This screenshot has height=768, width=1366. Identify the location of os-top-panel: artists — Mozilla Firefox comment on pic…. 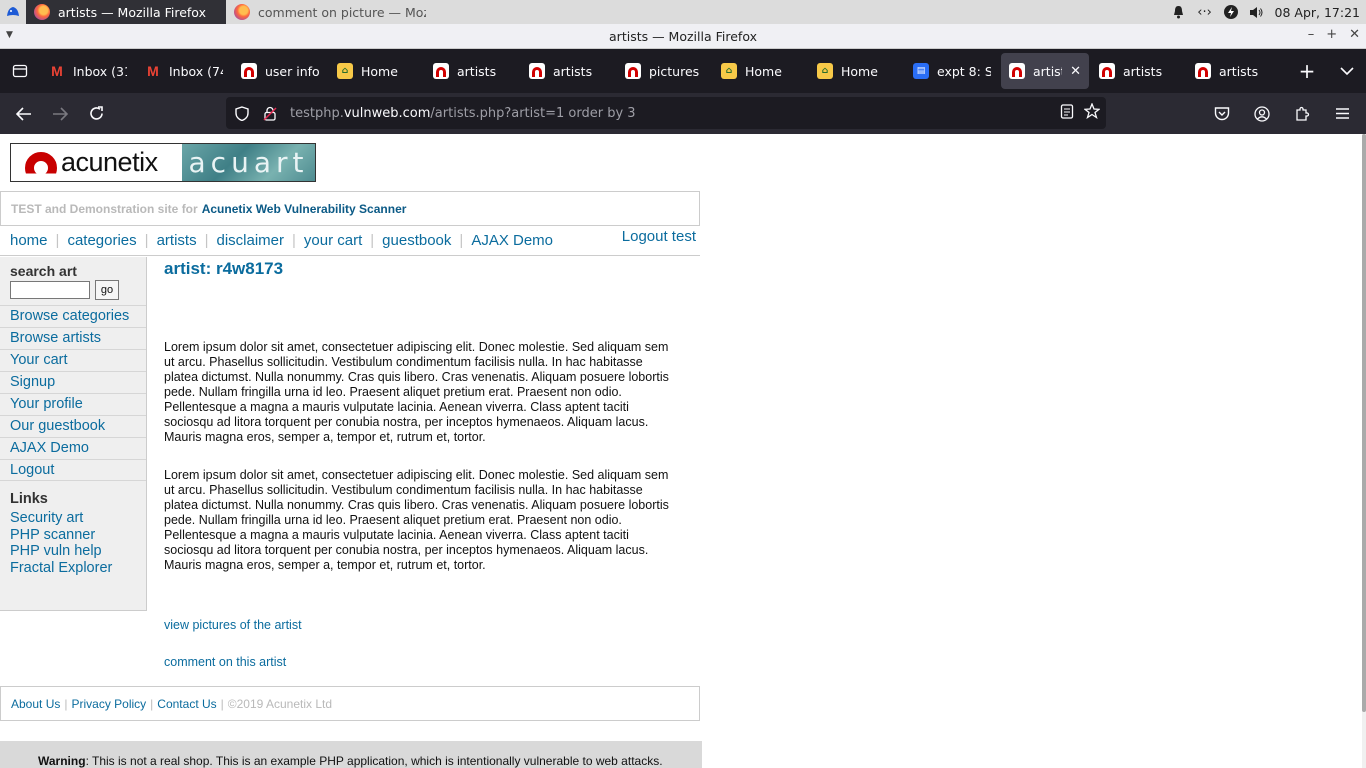
(683, 12).